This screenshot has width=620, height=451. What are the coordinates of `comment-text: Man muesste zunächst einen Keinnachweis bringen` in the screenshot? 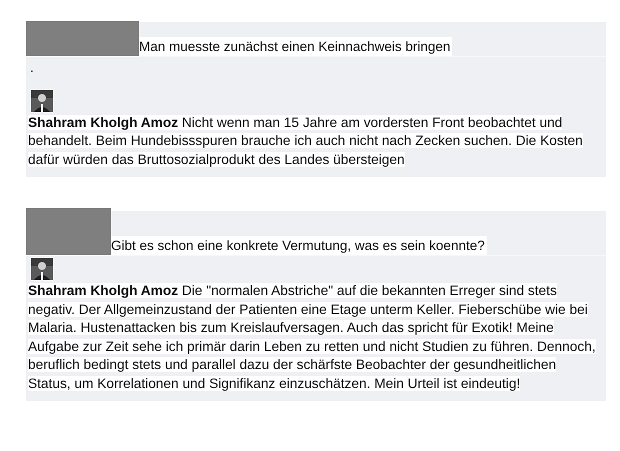 It's located at (295, 46).